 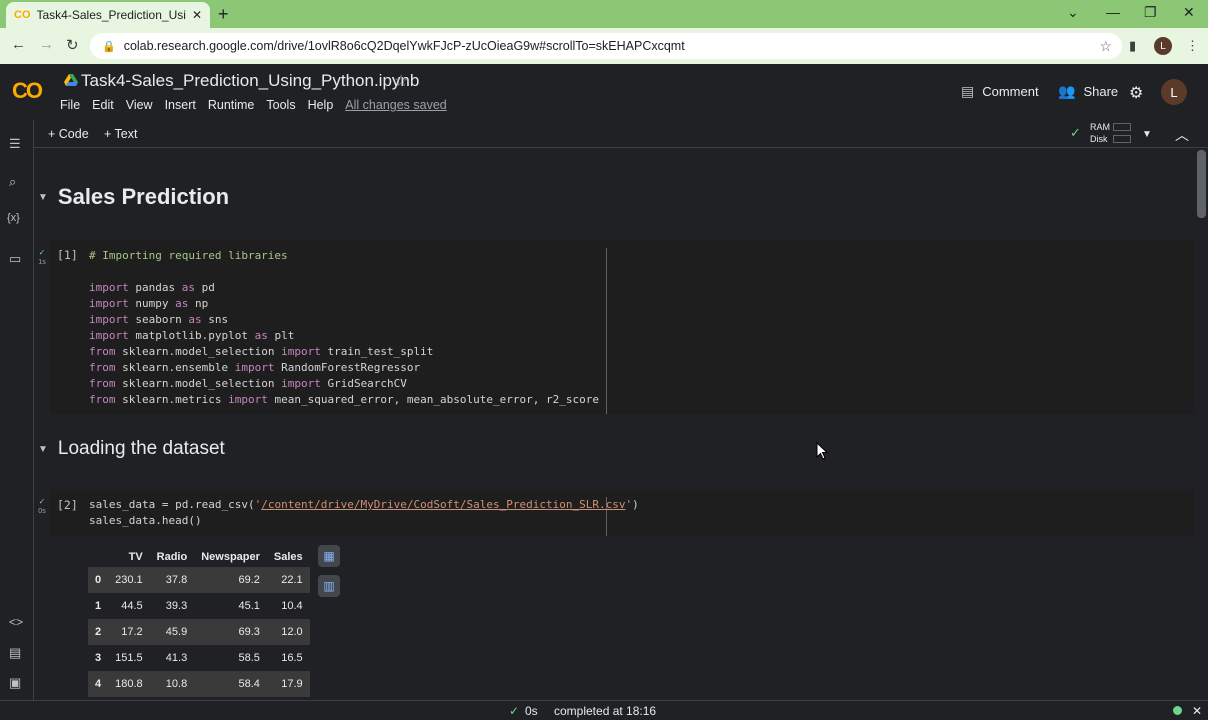 I want to click on table-cell: 44.5, so click(x=132, y=606).